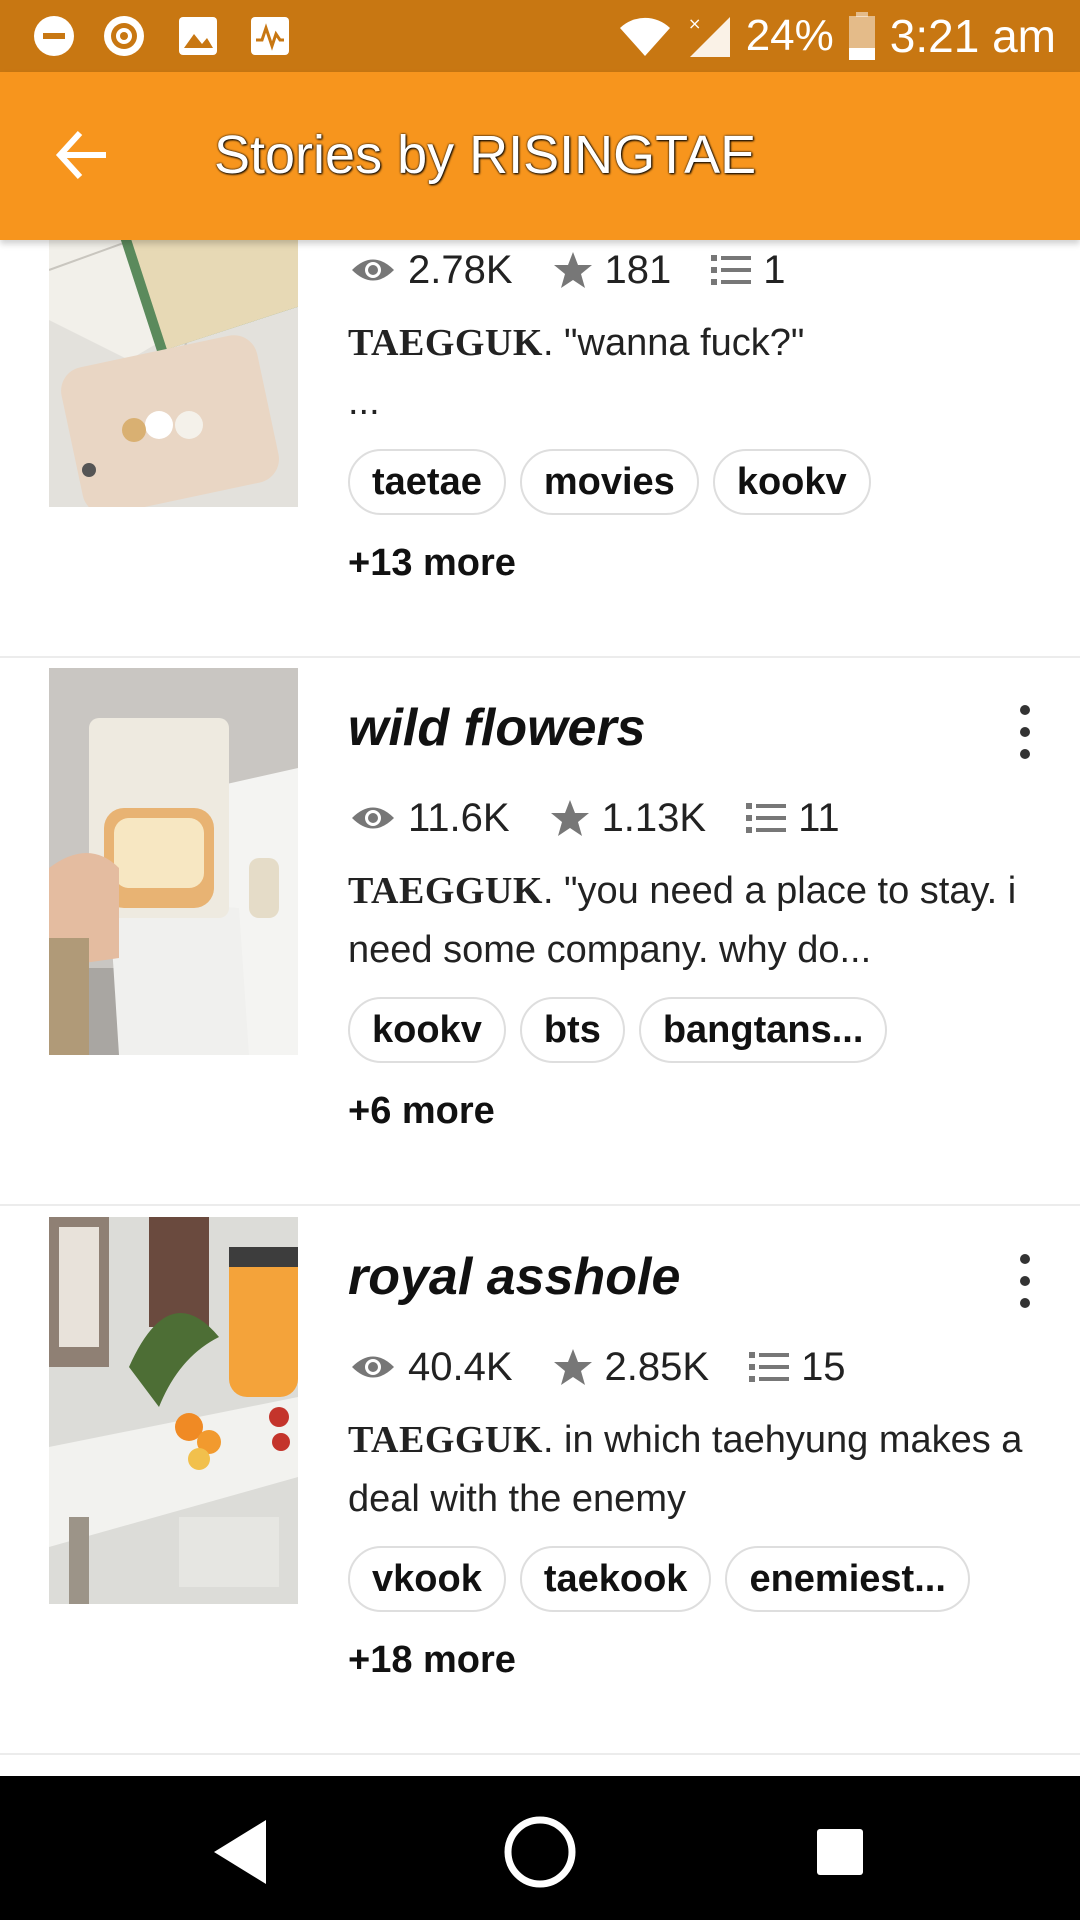 The width and height of the screenshot is (1080, 1920). I want to click on tag-chip: taetae, so click(427, 482).